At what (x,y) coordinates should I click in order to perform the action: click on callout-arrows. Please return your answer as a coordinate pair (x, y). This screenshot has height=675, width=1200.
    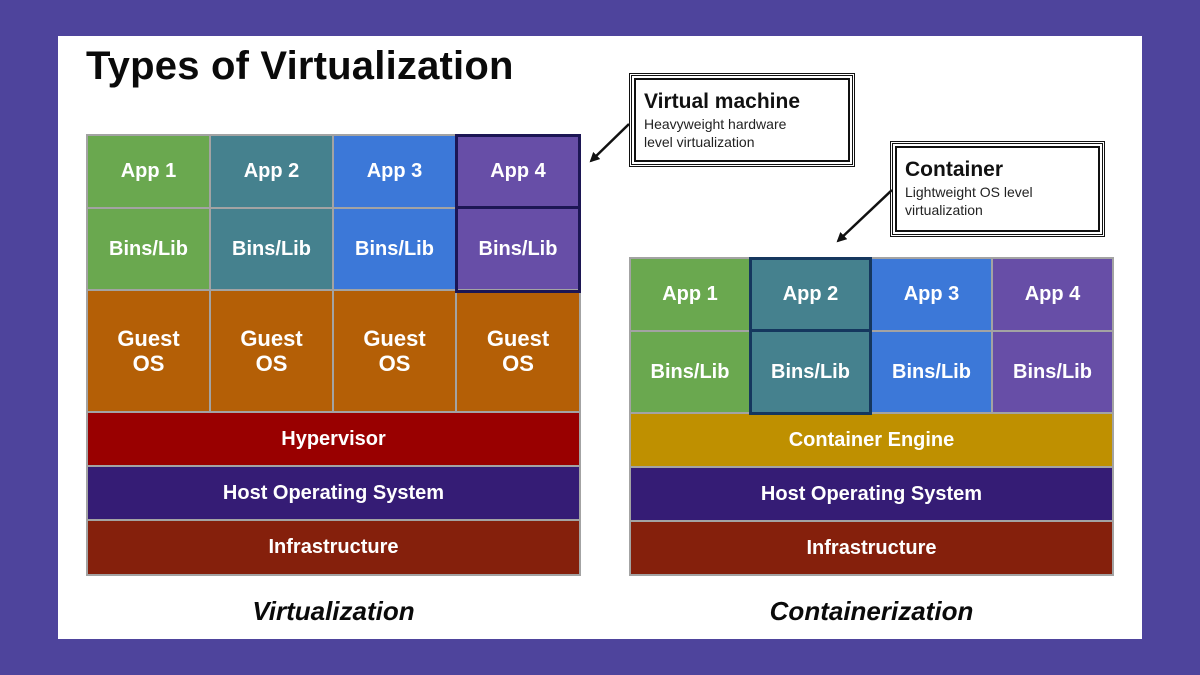
    Looking at the image, I should click on (741, 183).